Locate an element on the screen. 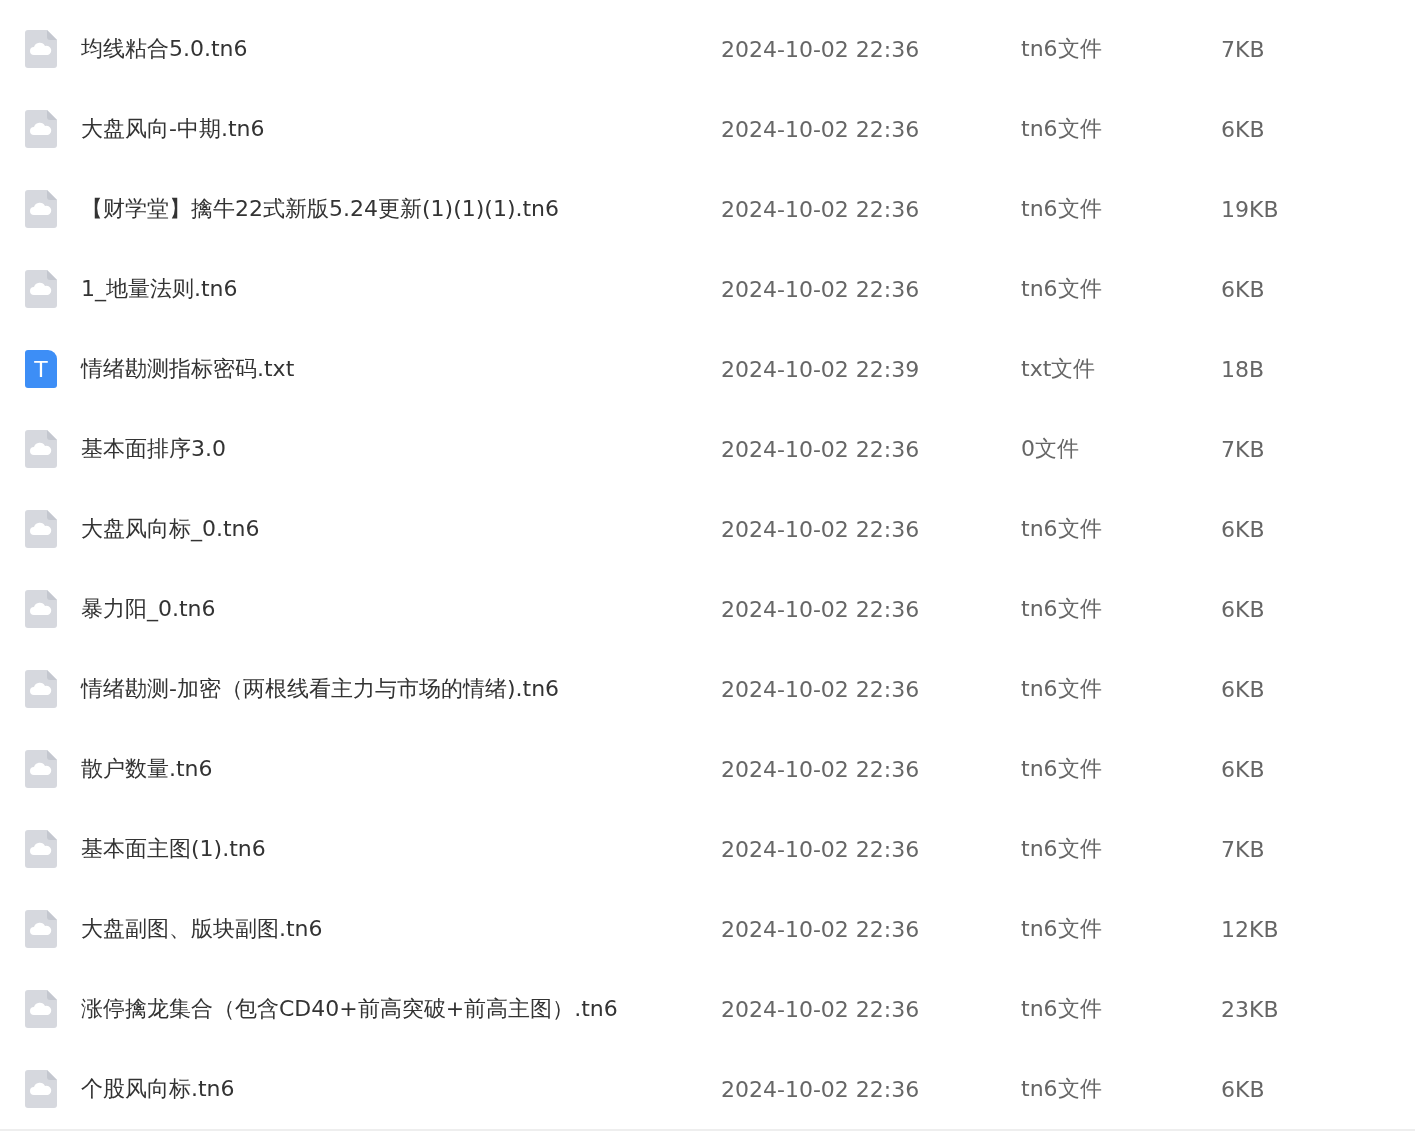  file-name: 大盘副图、版块副图.tn6 is located at coordinates (401, 929).